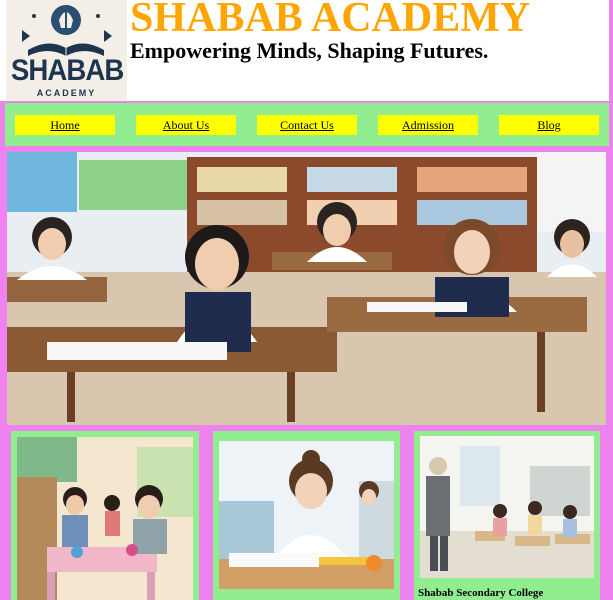 This screenshot has width=613, height=600. Describe the element at coordinates (481, 593) in the screenshot. I see `card-caption-secondary-college: Shabab Secondary College` at that location.